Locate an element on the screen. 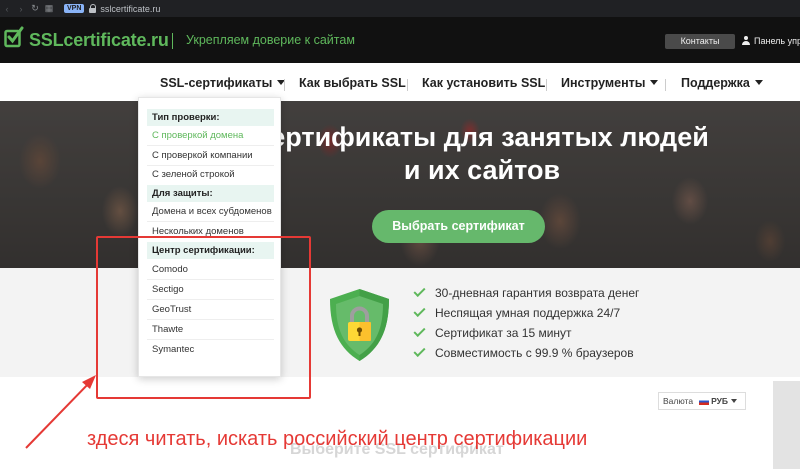 Image resolution: width=800 pixels, height=469 pixels. nav-item-ssl-certificates: SSL-сертификаты is located at coordinates (223, 83).